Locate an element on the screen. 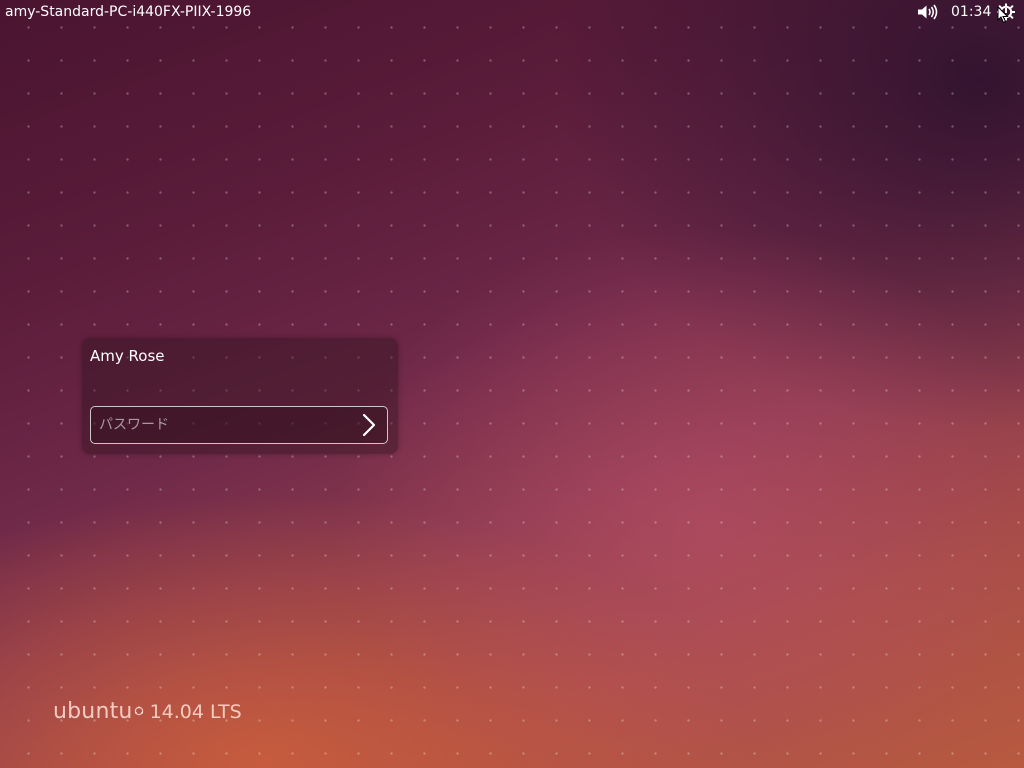 This screenshot has height=768, width=1024. brand-word: ubuntu is located at coordinates (93, 711).